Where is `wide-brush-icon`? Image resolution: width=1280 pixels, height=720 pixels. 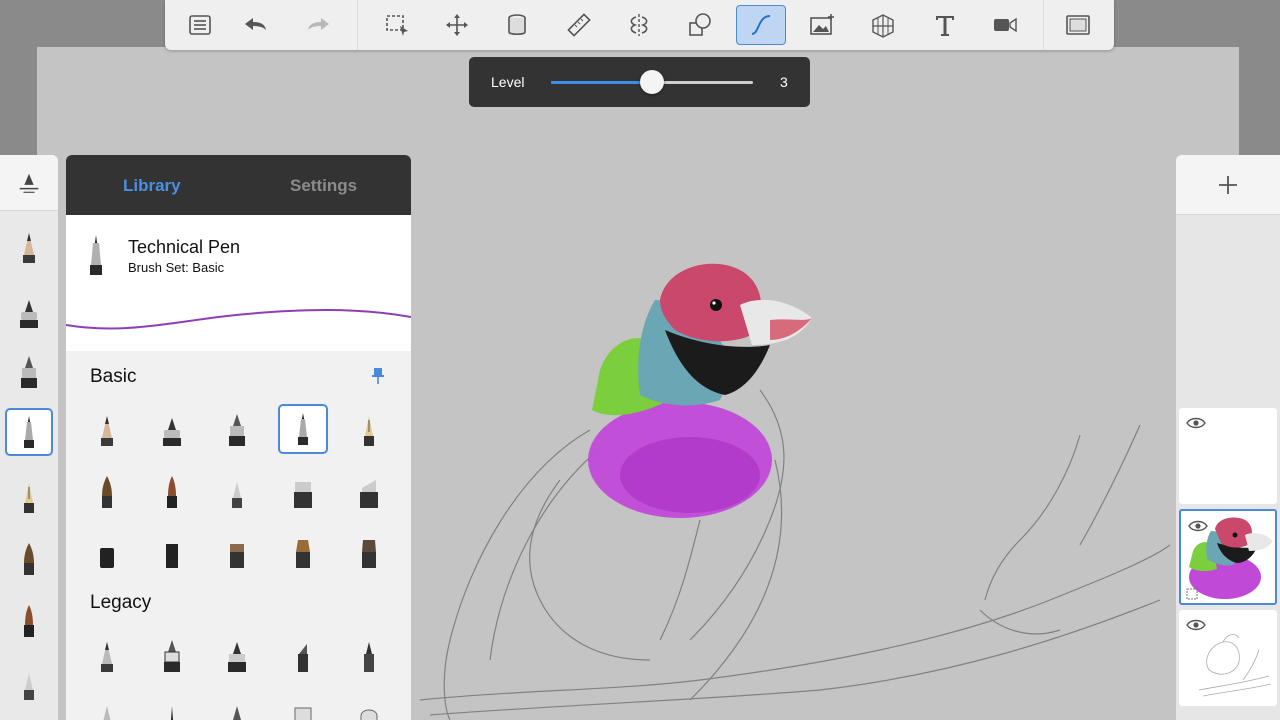
wide-brush-icon is located at coordinates (369, 554).